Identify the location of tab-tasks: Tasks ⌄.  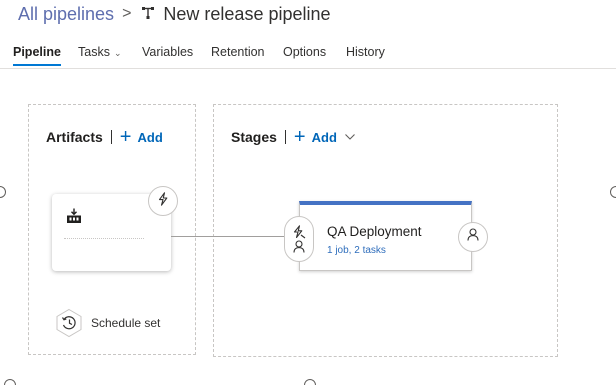
(100, 52).